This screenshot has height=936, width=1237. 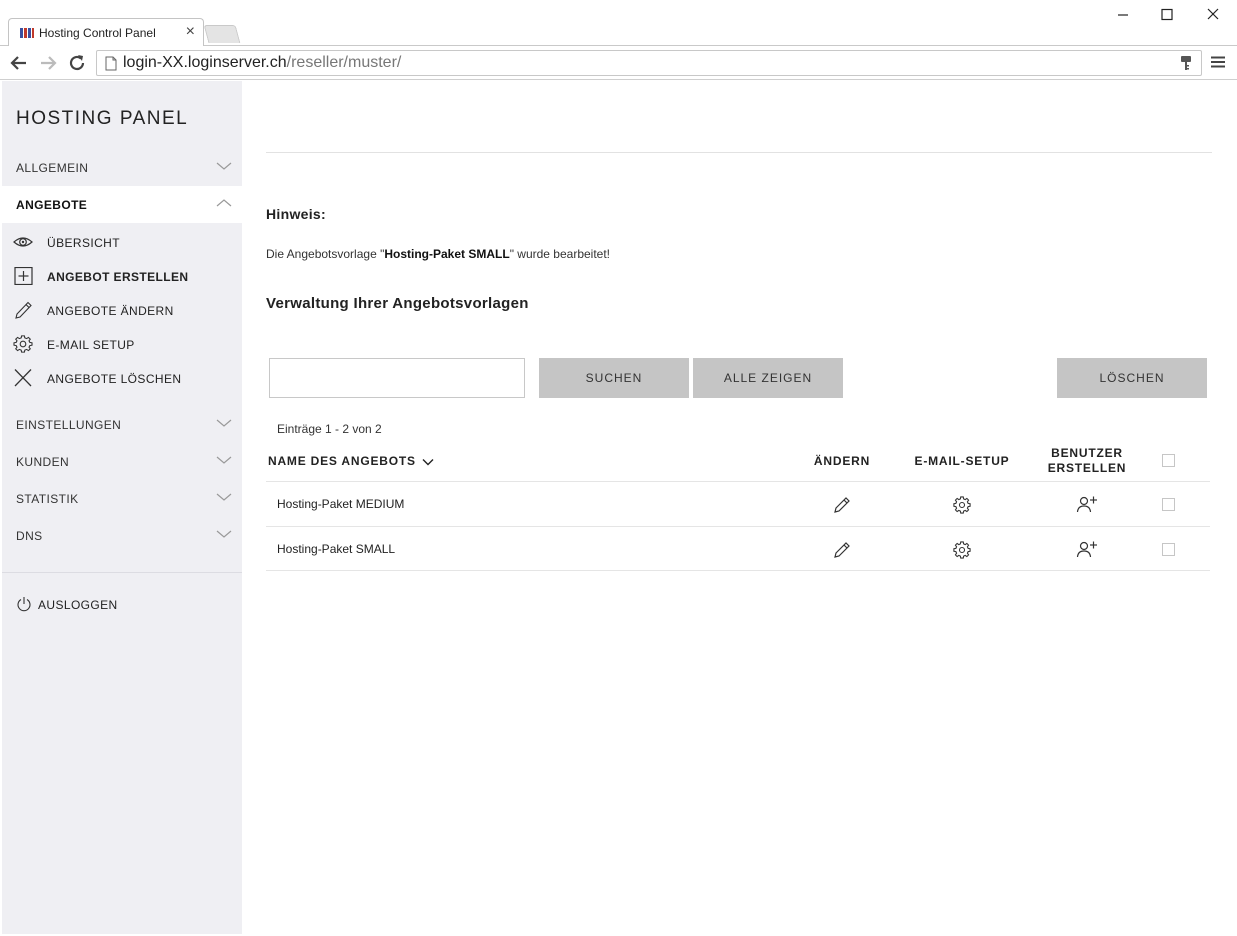 I want to click on chevron-up-icon, so click(x=224, y=203).